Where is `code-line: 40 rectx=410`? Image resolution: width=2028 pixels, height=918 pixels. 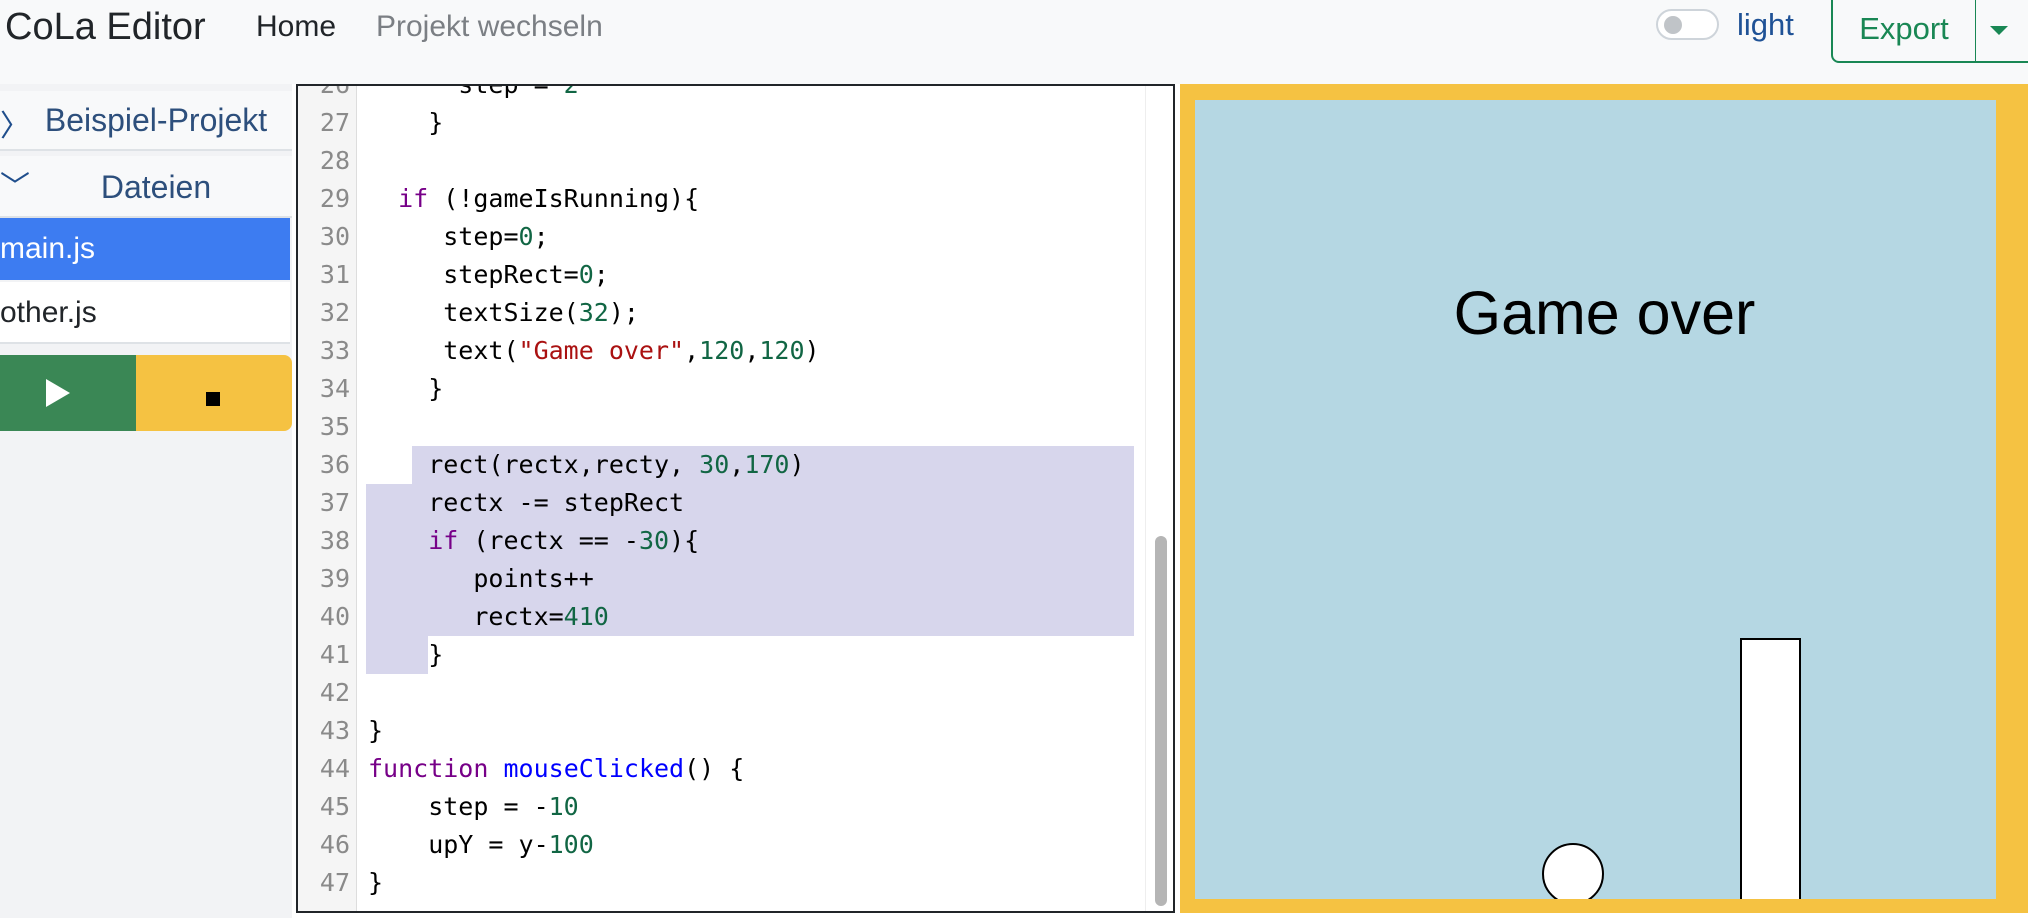 code-line: 40 rectx=410 is located at coordinates (735, 617).